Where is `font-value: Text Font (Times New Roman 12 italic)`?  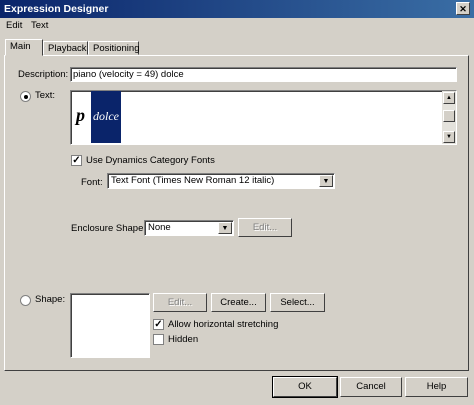 font-value: Text Font (Times New Roman 12 italic) is located at coordinates (193, 180).